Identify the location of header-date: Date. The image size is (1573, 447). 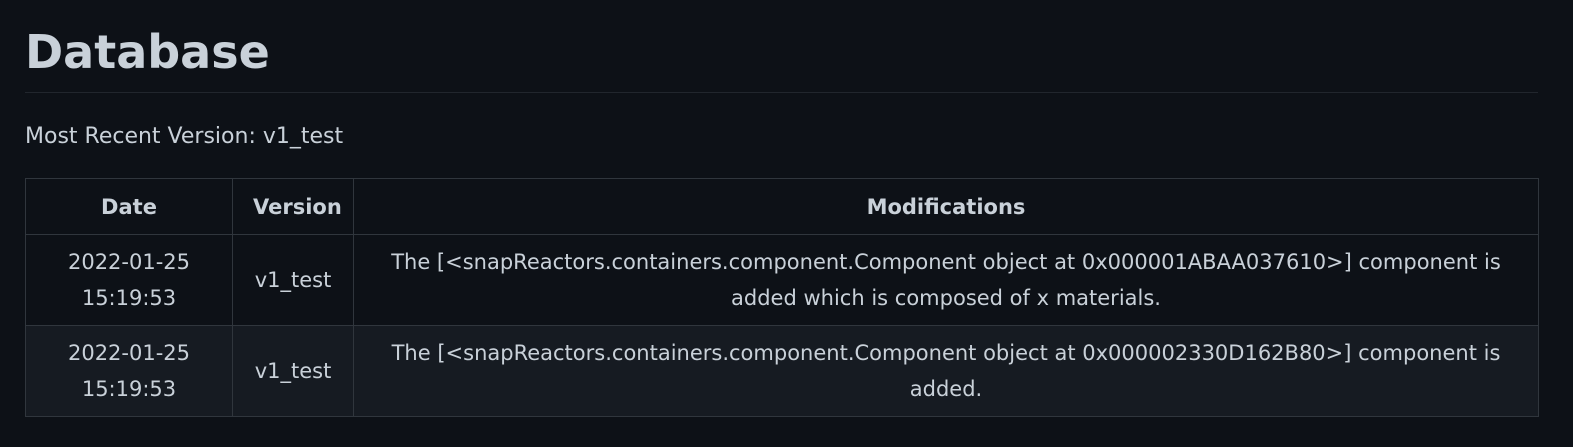
(129, 206).